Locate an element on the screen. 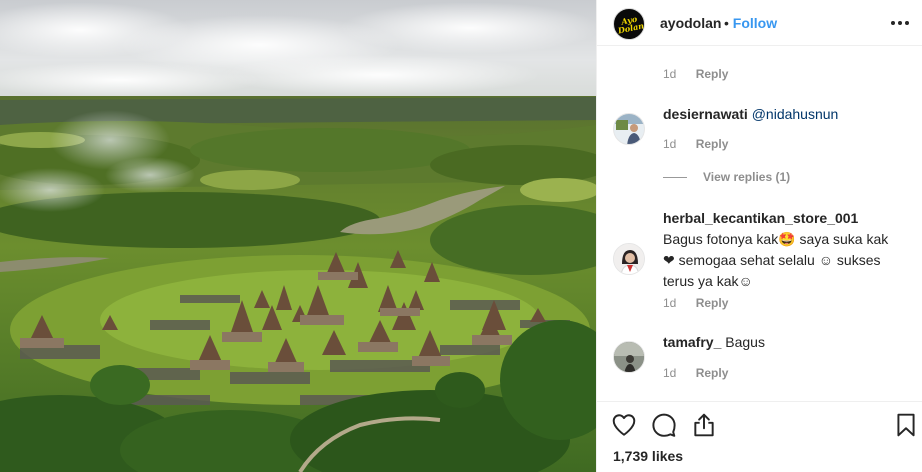 Image resolution: width=922 pixels, height=472 pixels. author-username: ayodolan is located at coordinates (690, 23).